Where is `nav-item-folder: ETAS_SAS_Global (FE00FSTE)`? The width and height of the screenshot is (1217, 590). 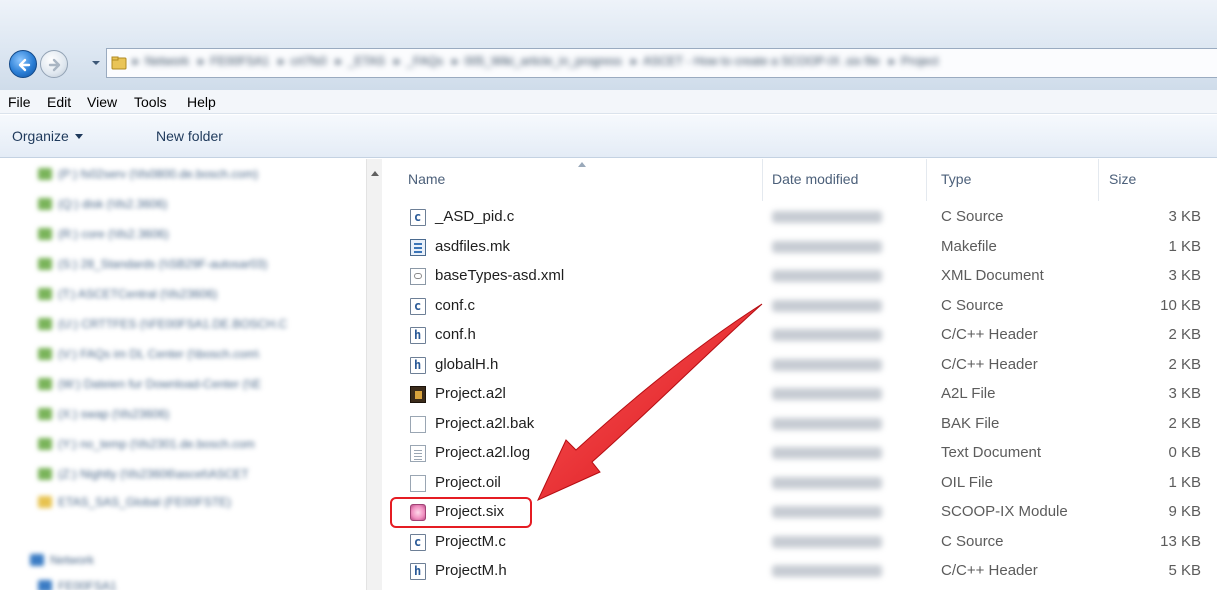 nav-item-folder: ETAS_SAS_Global (FE00FSTE) is located at coordinates (134, 505).